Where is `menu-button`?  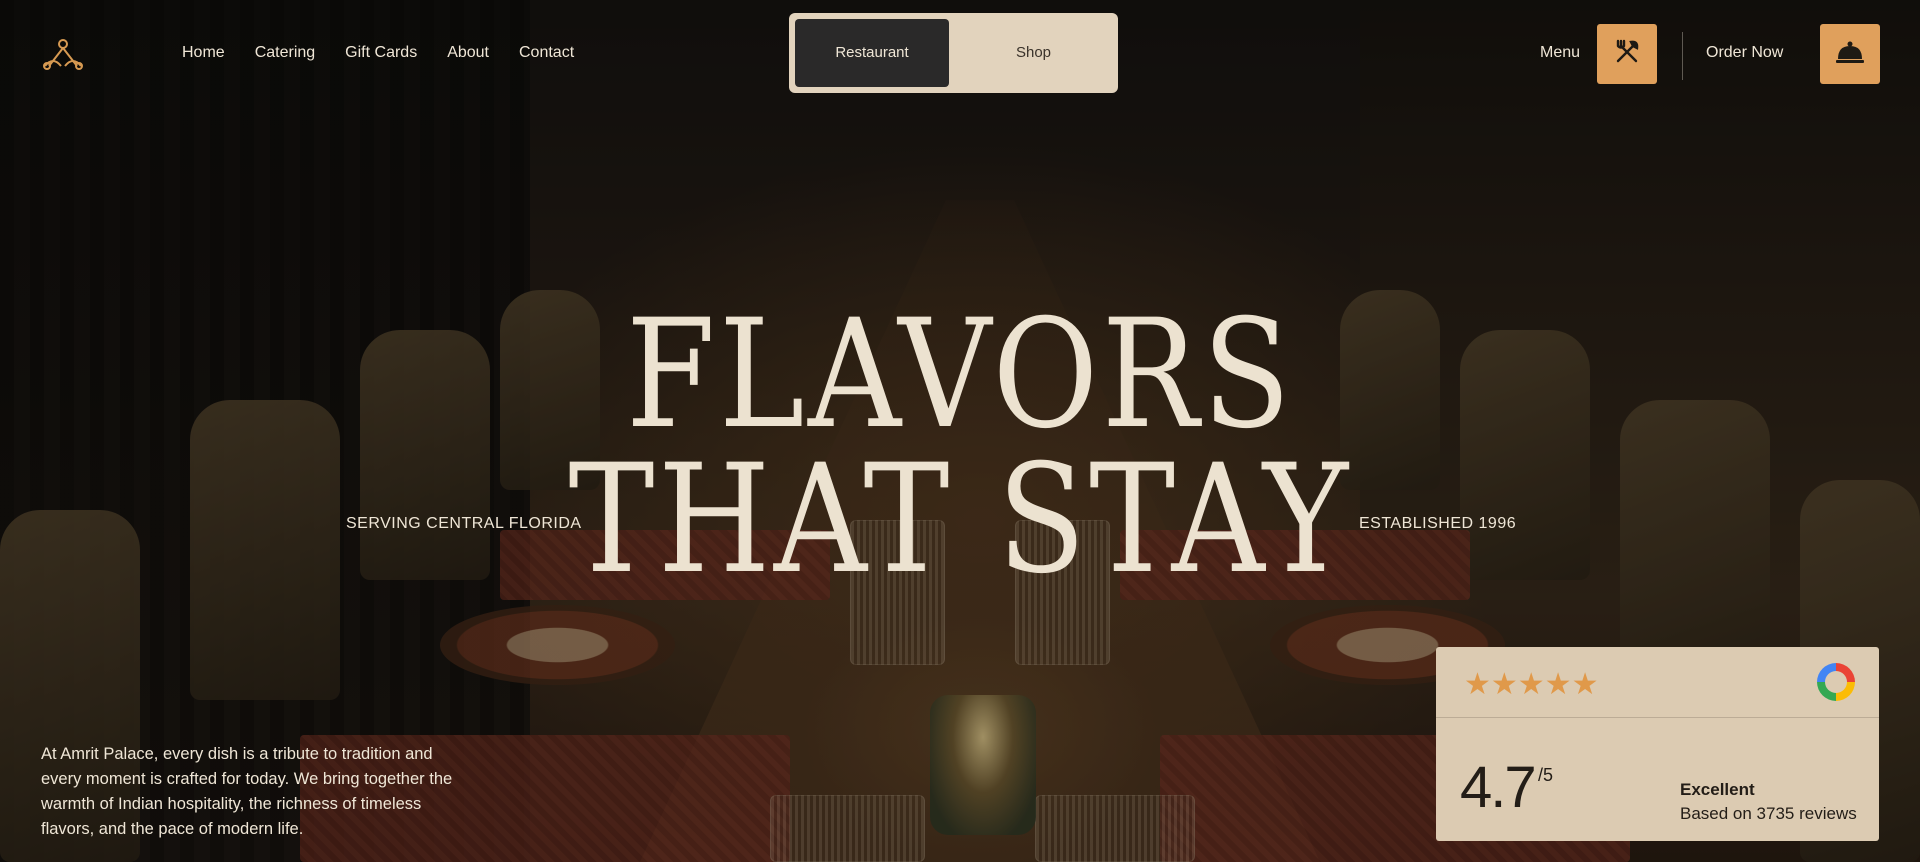
menu-button is located at coordinates (1627, 54).